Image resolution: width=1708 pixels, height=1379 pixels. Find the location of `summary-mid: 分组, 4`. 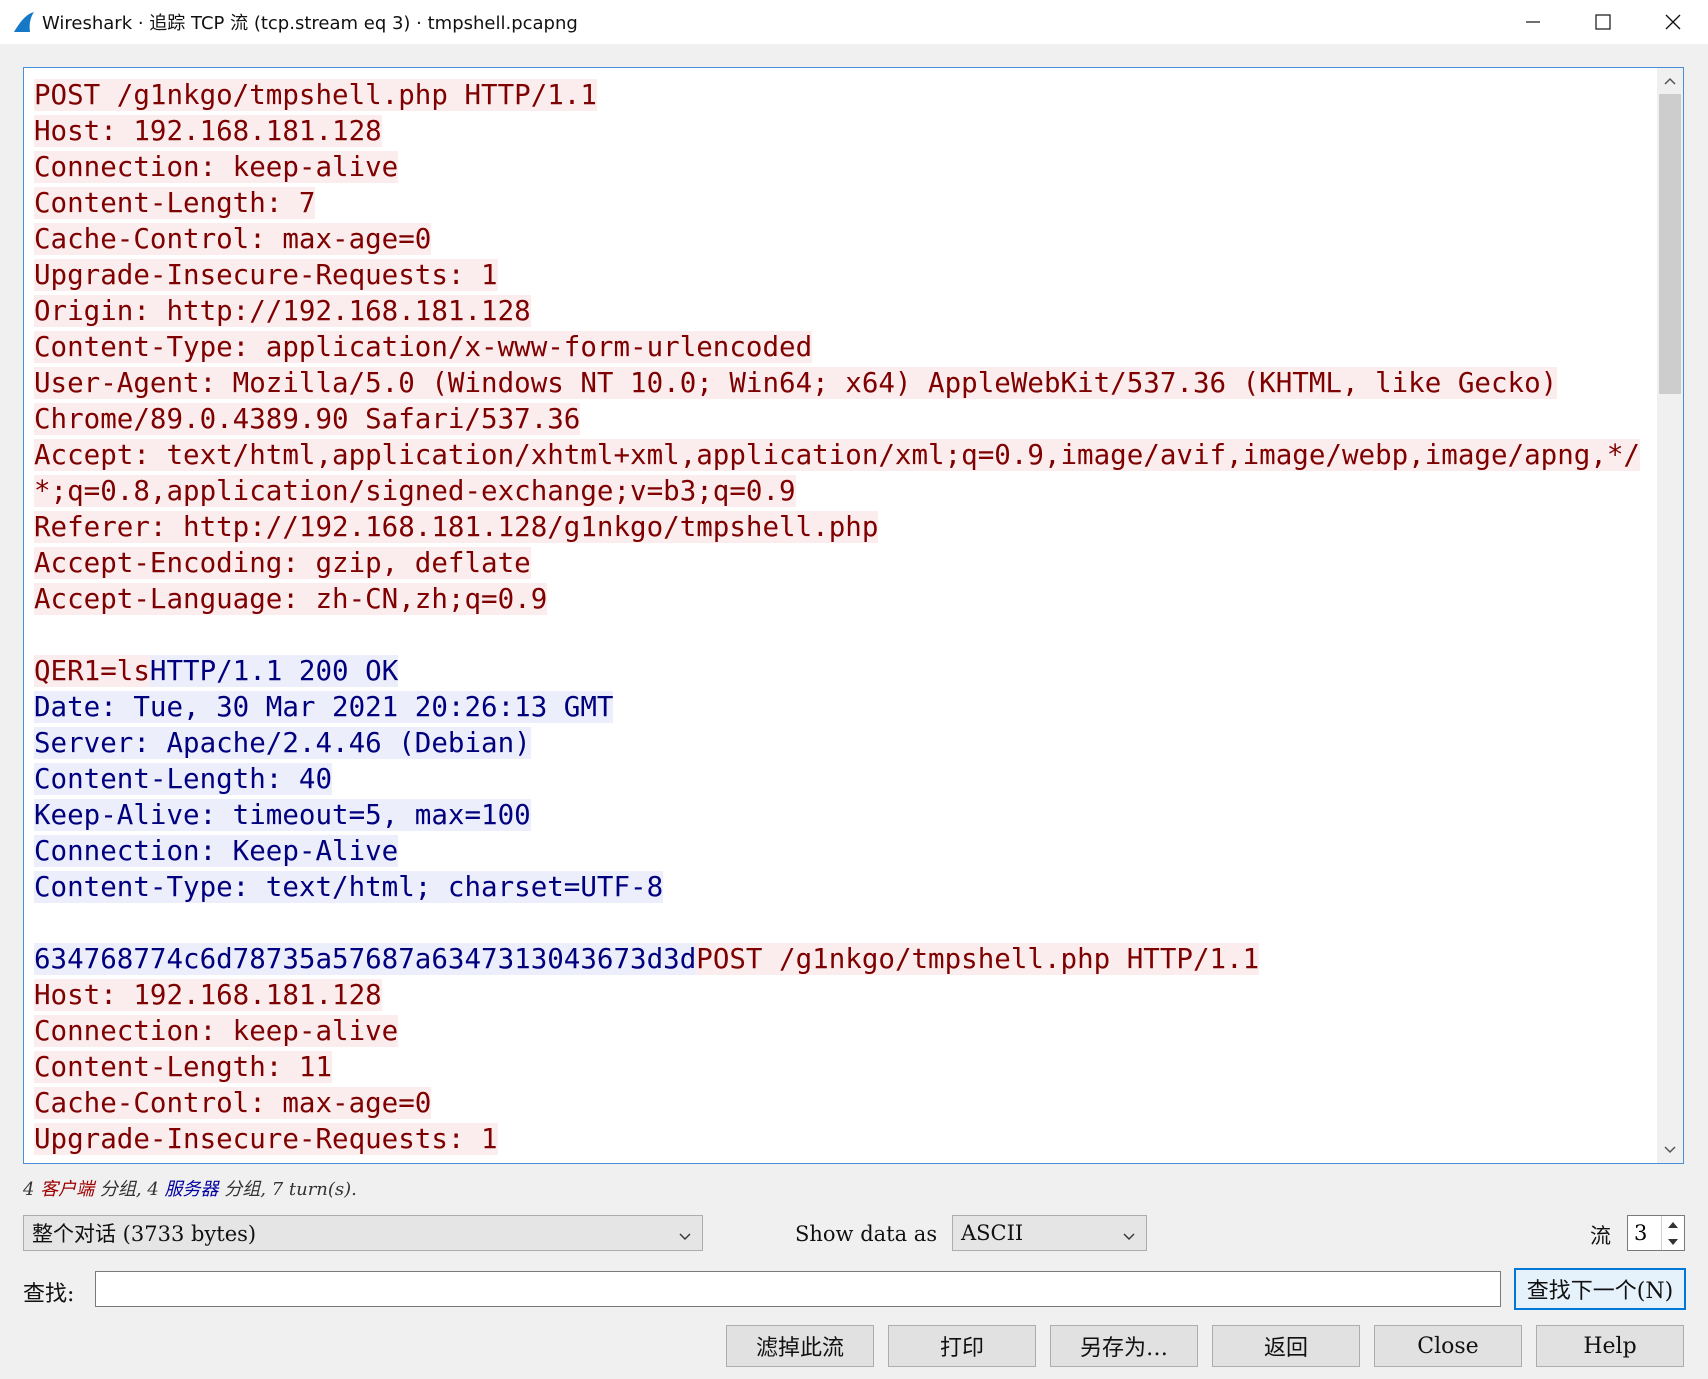

summary-mid: 分组, 4 is located at coordinates (129, 1189).